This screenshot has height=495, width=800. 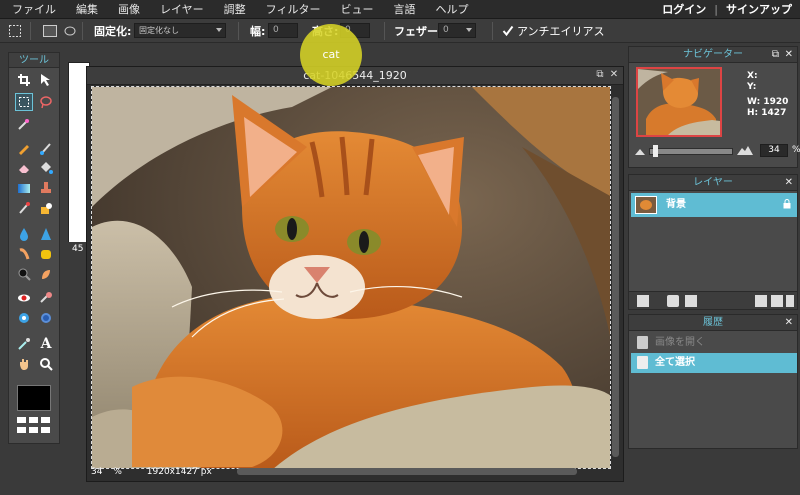 What do you see at coordinates (24, 274) in the screenshot?
I see `dodge-tool-icon` at bounding box center [24, 274].